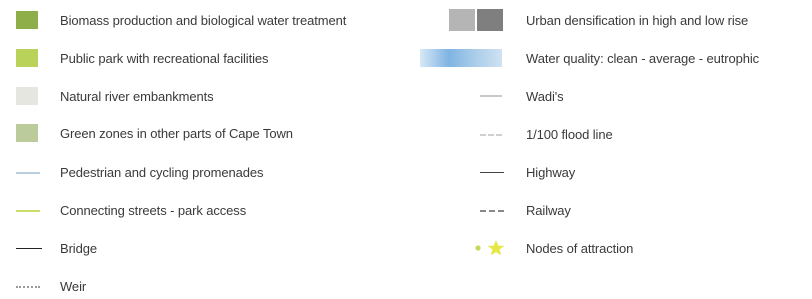 Image resolution: width=812 pixels, height=299 pixels. What do you see at coordinates (78, 248) in the screenshot?
I see `legend-label-bridge: Bridge` at bounding box center [78, 248].